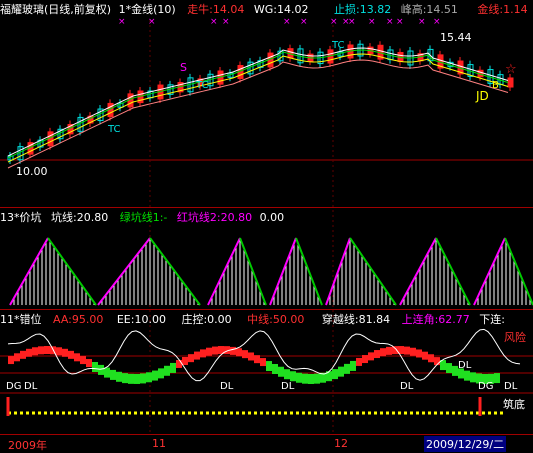  I want to click on zhisun-value: 止损:13.82, so click(363, 9).